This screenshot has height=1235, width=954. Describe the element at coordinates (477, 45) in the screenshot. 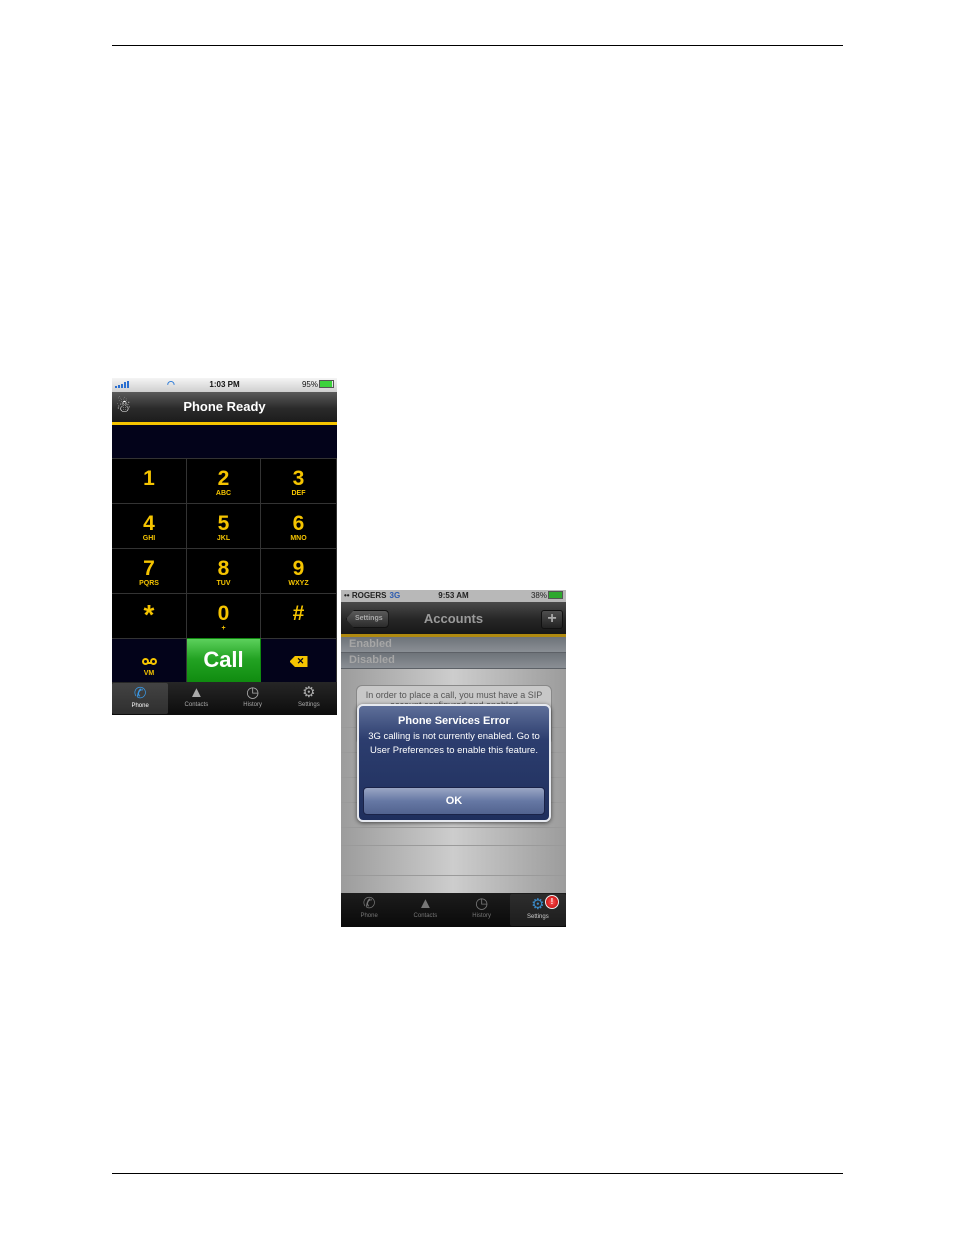

I see `header-rule` at that location.